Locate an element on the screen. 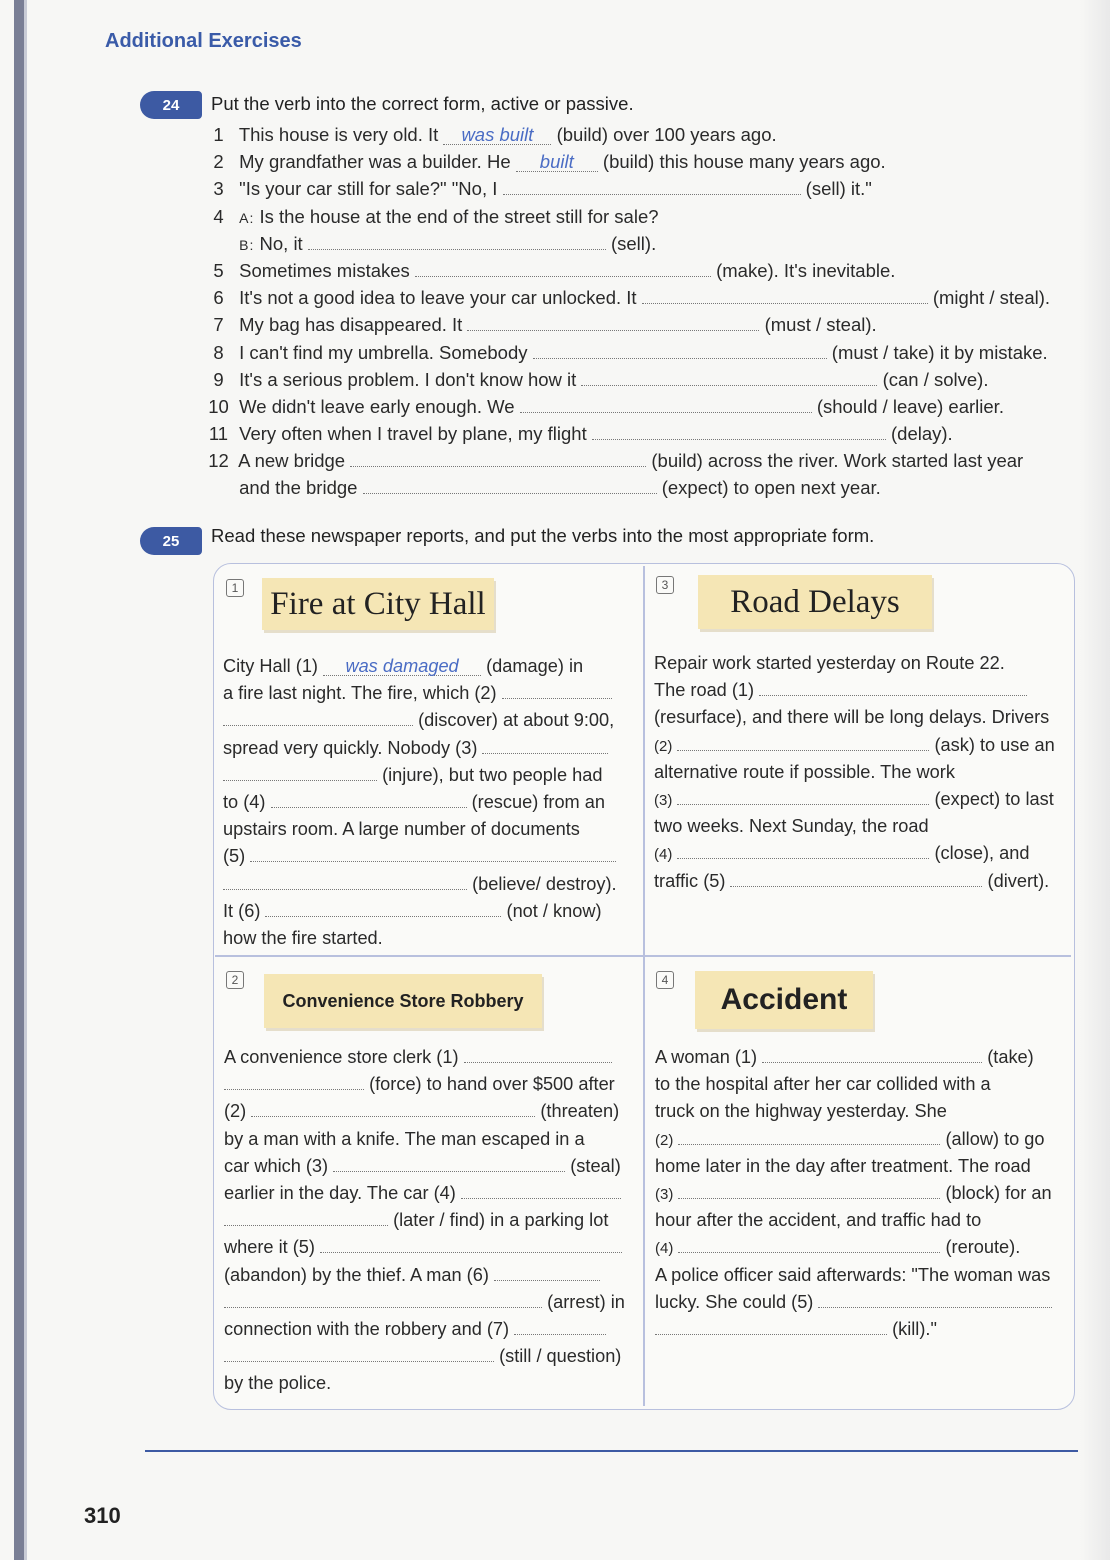 This screenshot has width=1110, height=1560. story-text: (expect) to last is located at coordinates (994, 798).